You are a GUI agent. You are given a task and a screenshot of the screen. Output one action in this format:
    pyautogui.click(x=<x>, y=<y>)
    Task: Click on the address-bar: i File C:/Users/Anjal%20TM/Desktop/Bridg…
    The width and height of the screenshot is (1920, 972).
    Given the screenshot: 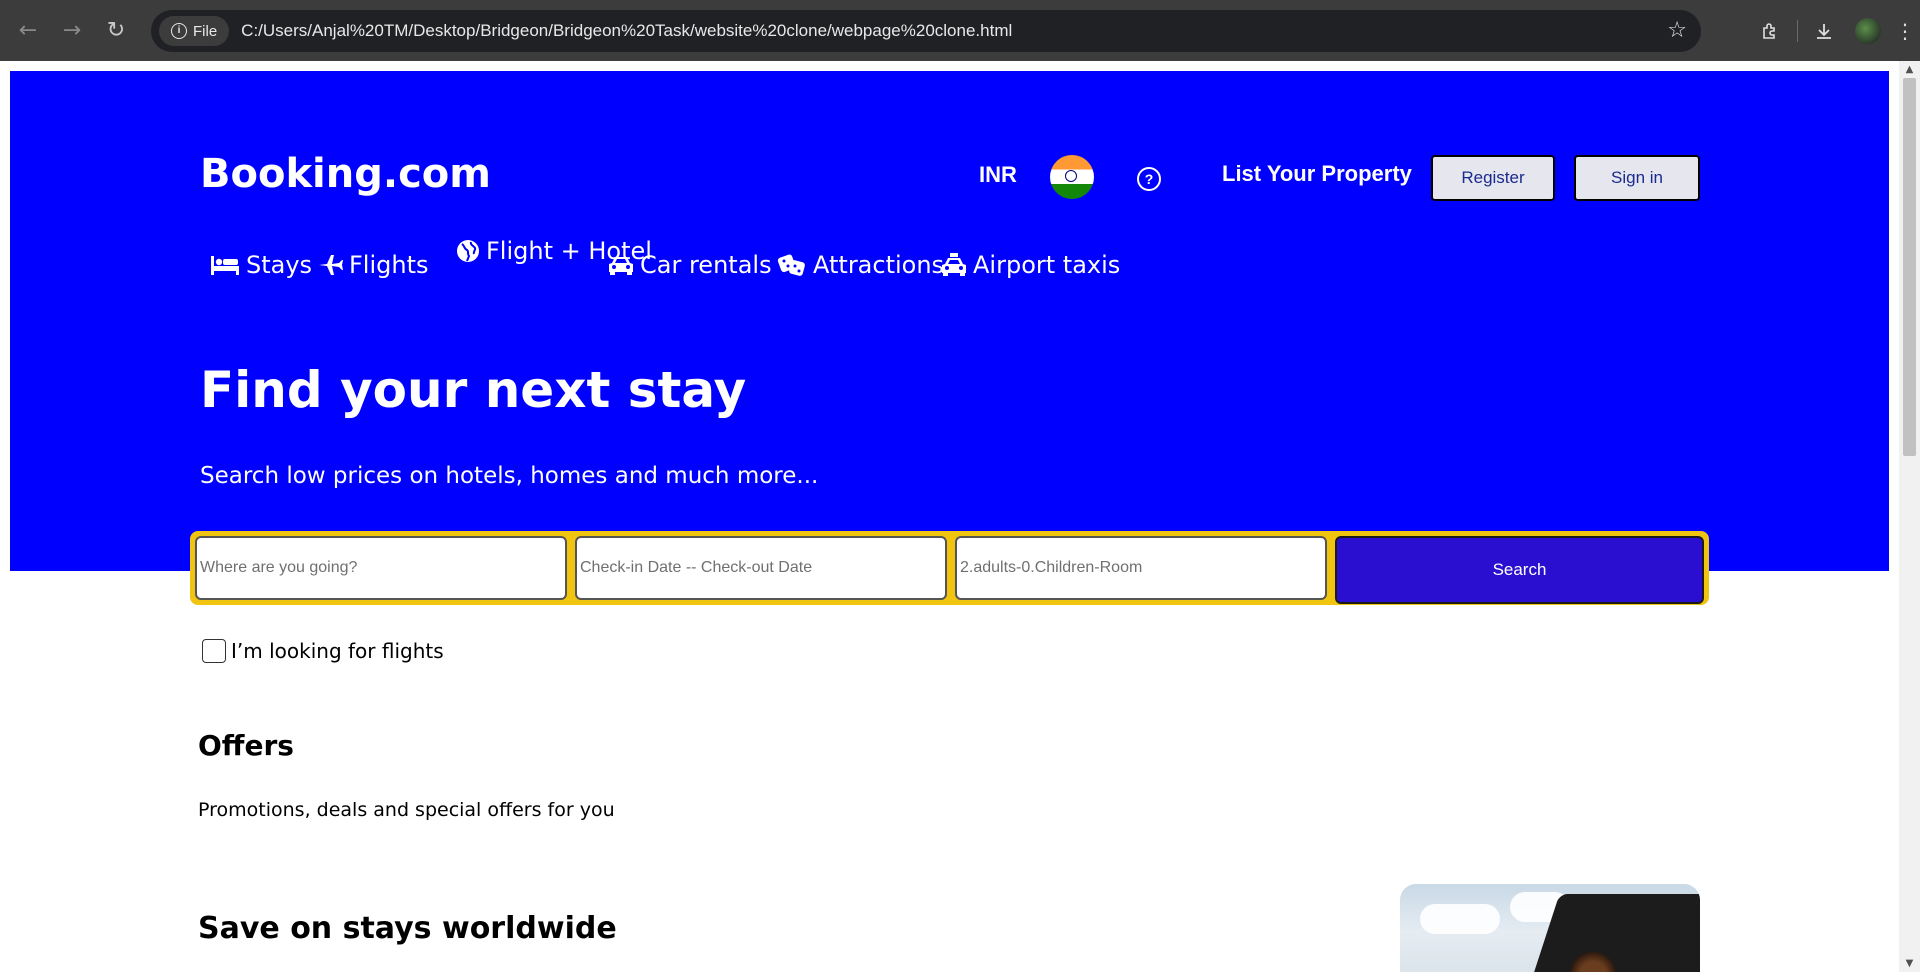 What is the action you would take?
    pyautogui.click(x=926, y=31)
    